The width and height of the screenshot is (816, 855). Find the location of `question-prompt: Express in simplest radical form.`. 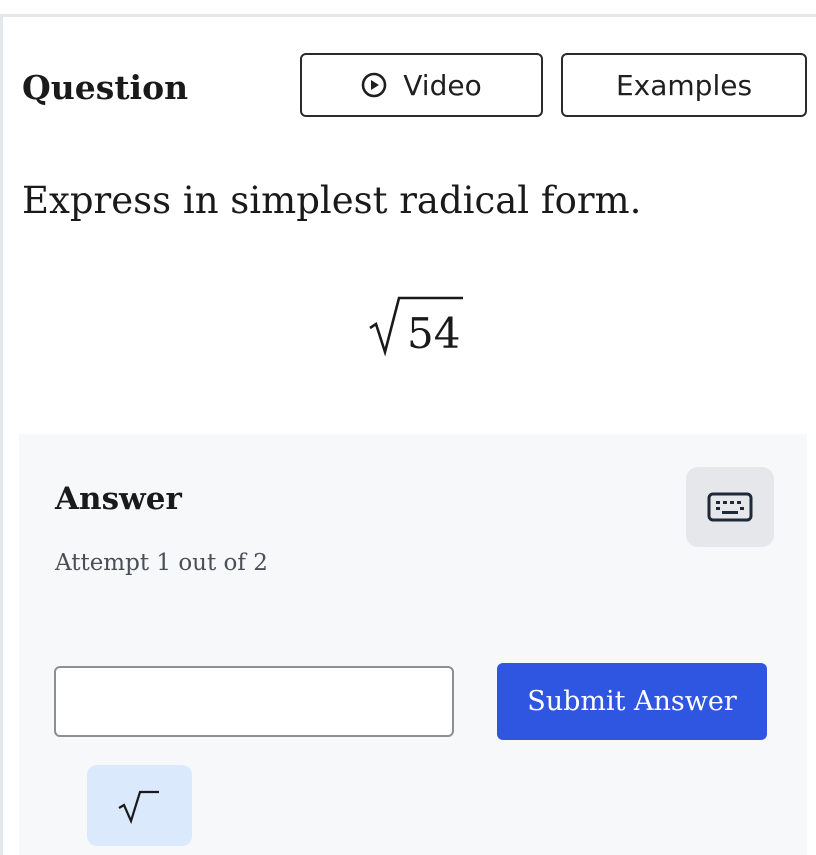

question-prompt: Express in simplest radical form. is located at coordinates (332, 200).